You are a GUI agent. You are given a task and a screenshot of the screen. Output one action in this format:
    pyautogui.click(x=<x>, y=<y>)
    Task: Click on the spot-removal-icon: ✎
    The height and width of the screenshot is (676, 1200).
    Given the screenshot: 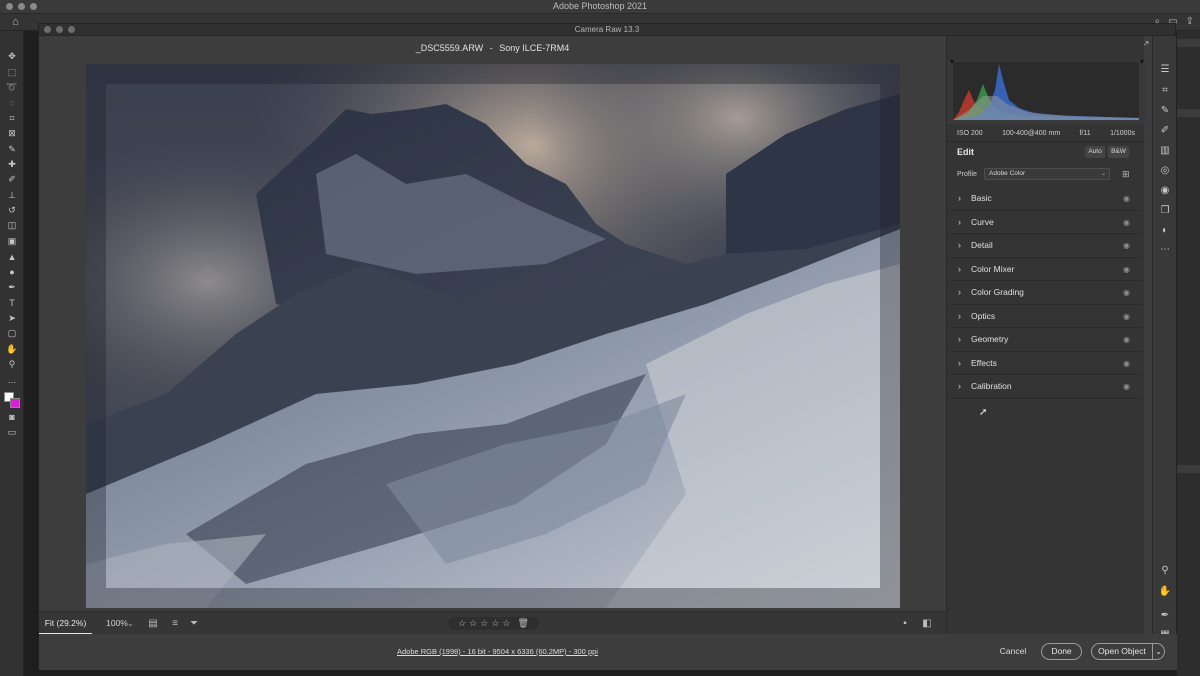 What is the action you would take?
    pyautogui.click(x=1165, y=111)
    